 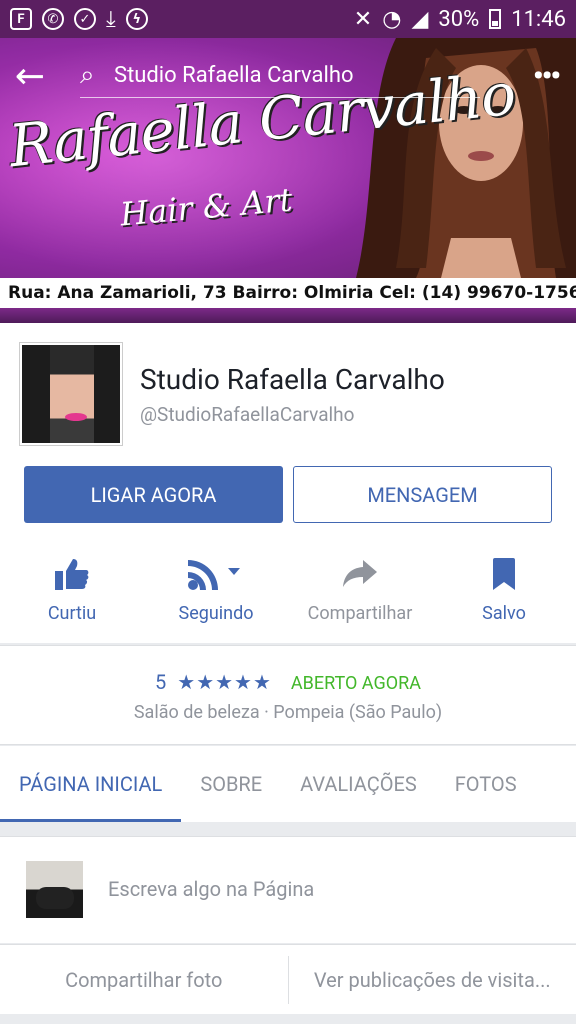 I want to click on liked-label: Curtiu, so click(x=72, y=613).